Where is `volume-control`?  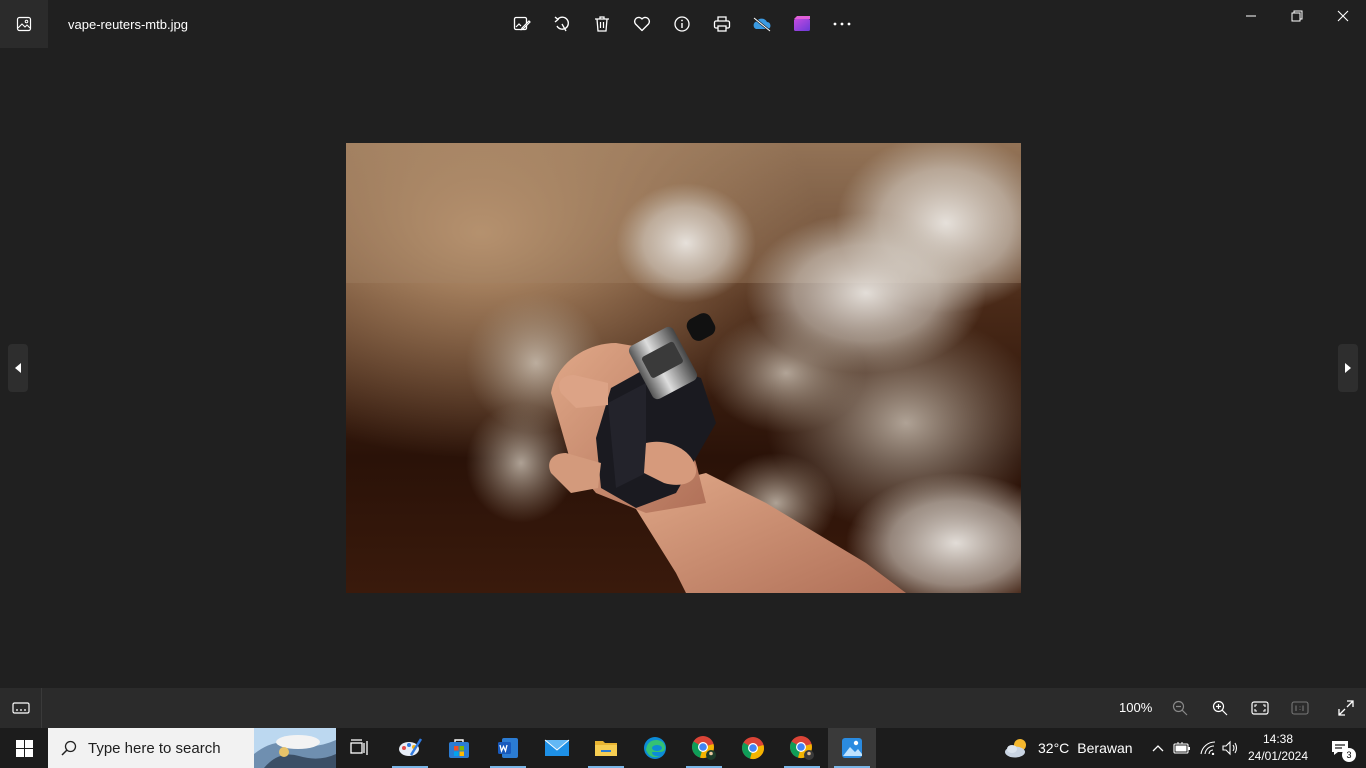 volume-control is located at coordinates (1230, 748).